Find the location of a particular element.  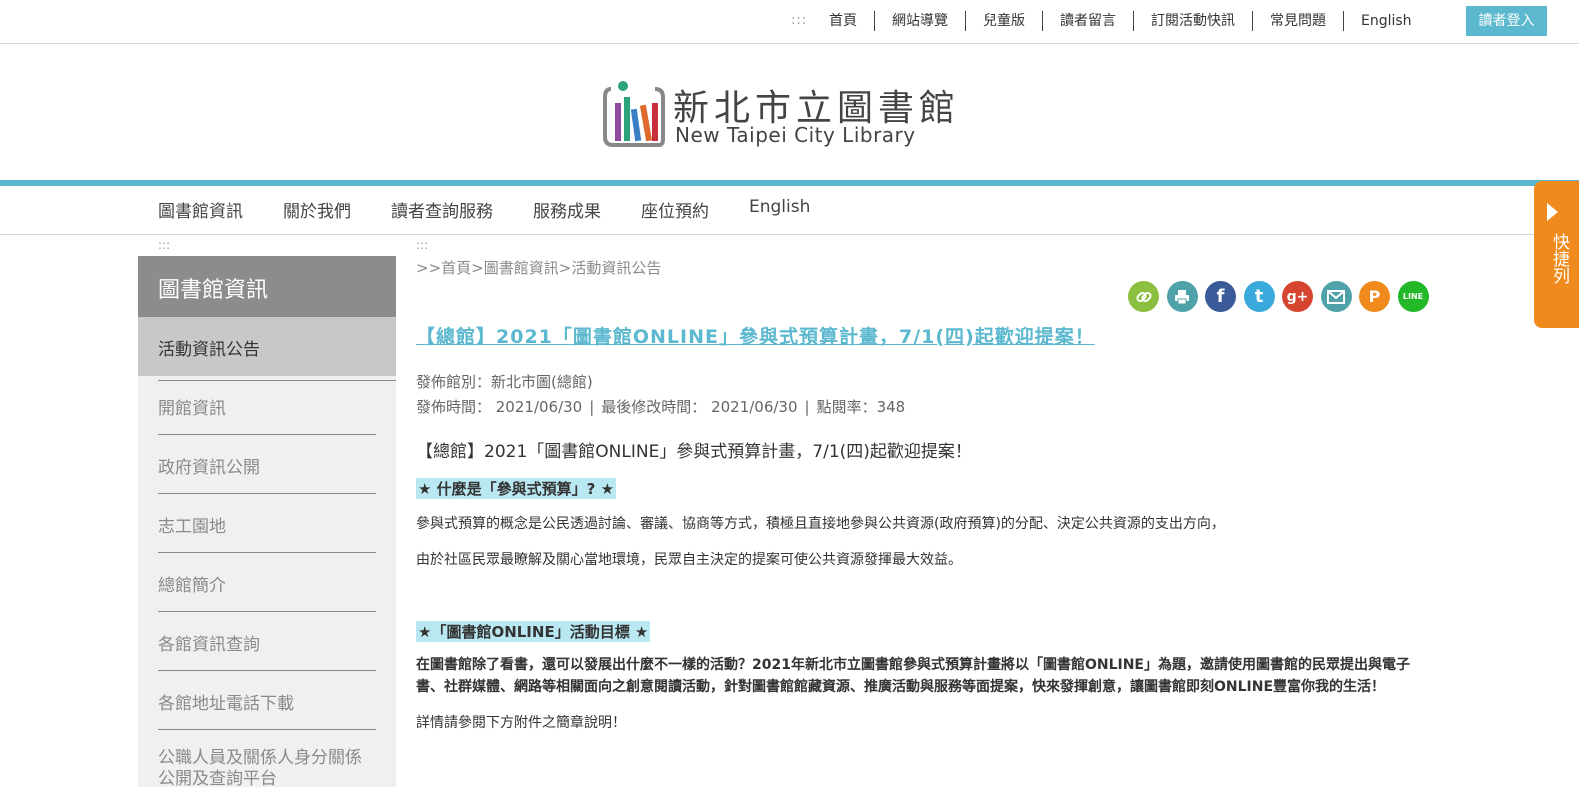

nav-library-info: 圖書館資訊 is located at coordinates (200, 209).